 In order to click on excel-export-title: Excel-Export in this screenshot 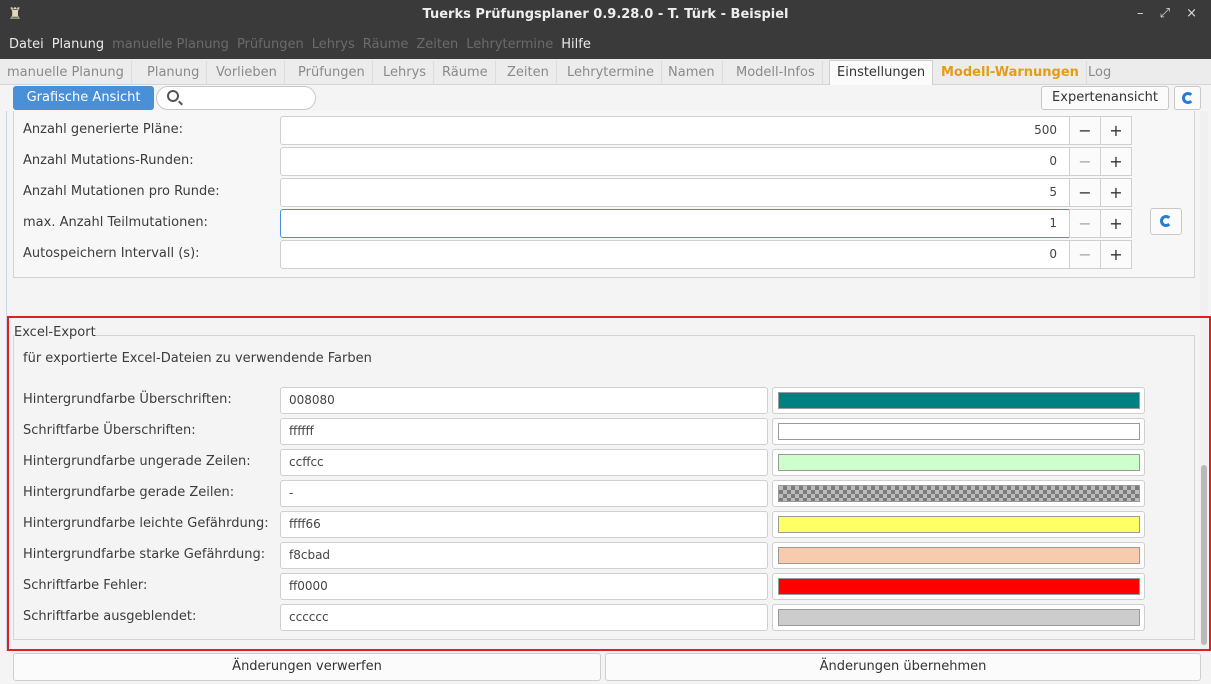, I will do `click(55, 332)`.